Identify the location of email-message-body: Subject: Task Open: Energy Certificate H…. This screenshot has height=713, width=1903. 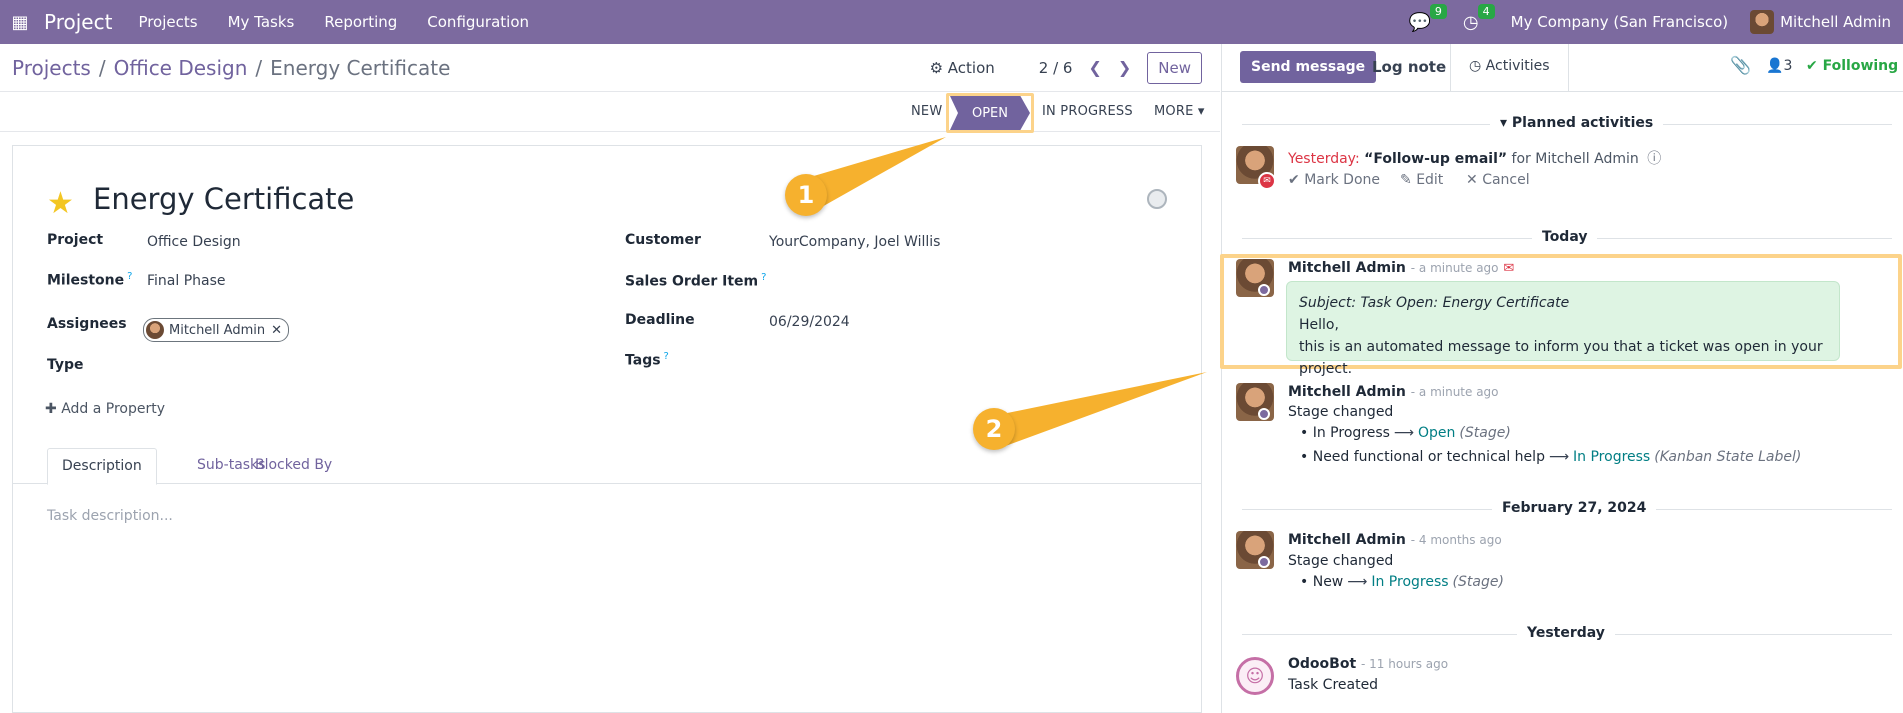
(1563, 329).